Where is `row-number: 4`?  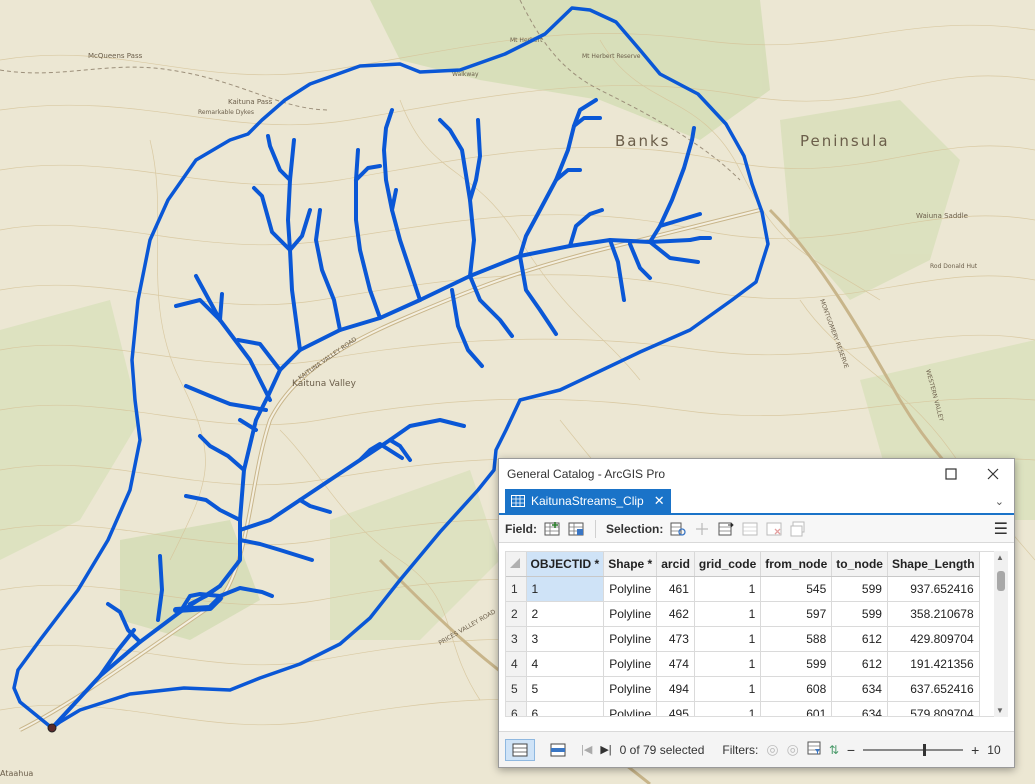 row-number: 4 is located at coordinates (516, 664).